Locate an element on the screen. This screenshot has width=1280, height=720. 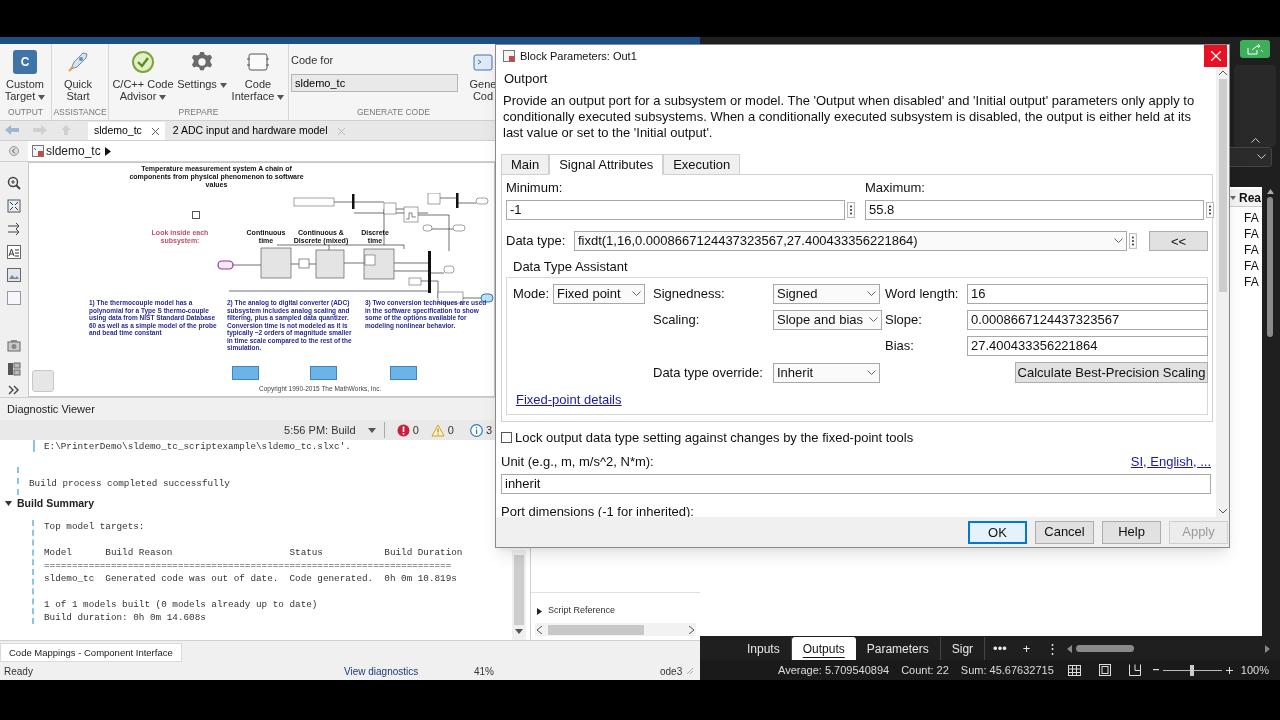
dialog-button: OK is located at coordinates (997, 532).